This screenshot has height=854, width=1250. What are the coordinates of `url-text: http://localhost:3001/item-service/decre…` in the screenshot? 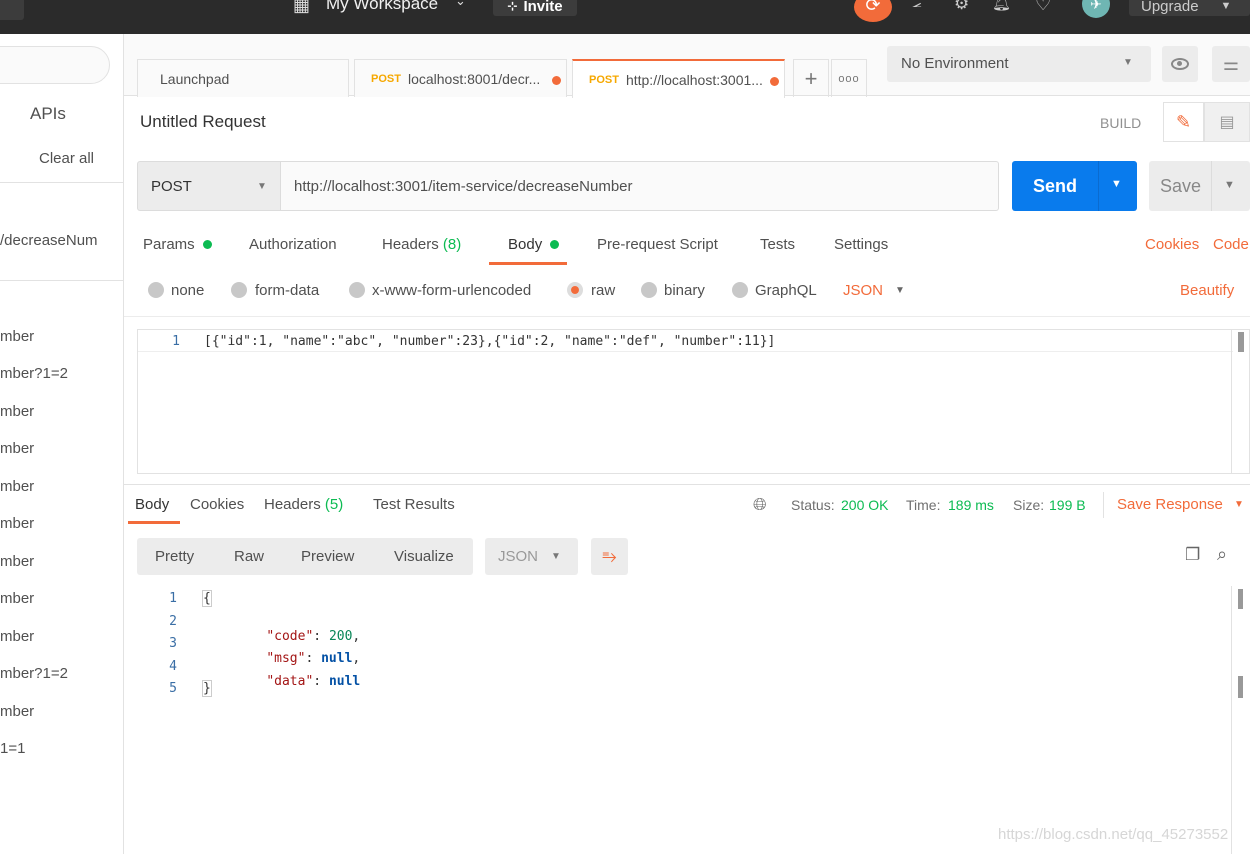 It's located at (463, 186).